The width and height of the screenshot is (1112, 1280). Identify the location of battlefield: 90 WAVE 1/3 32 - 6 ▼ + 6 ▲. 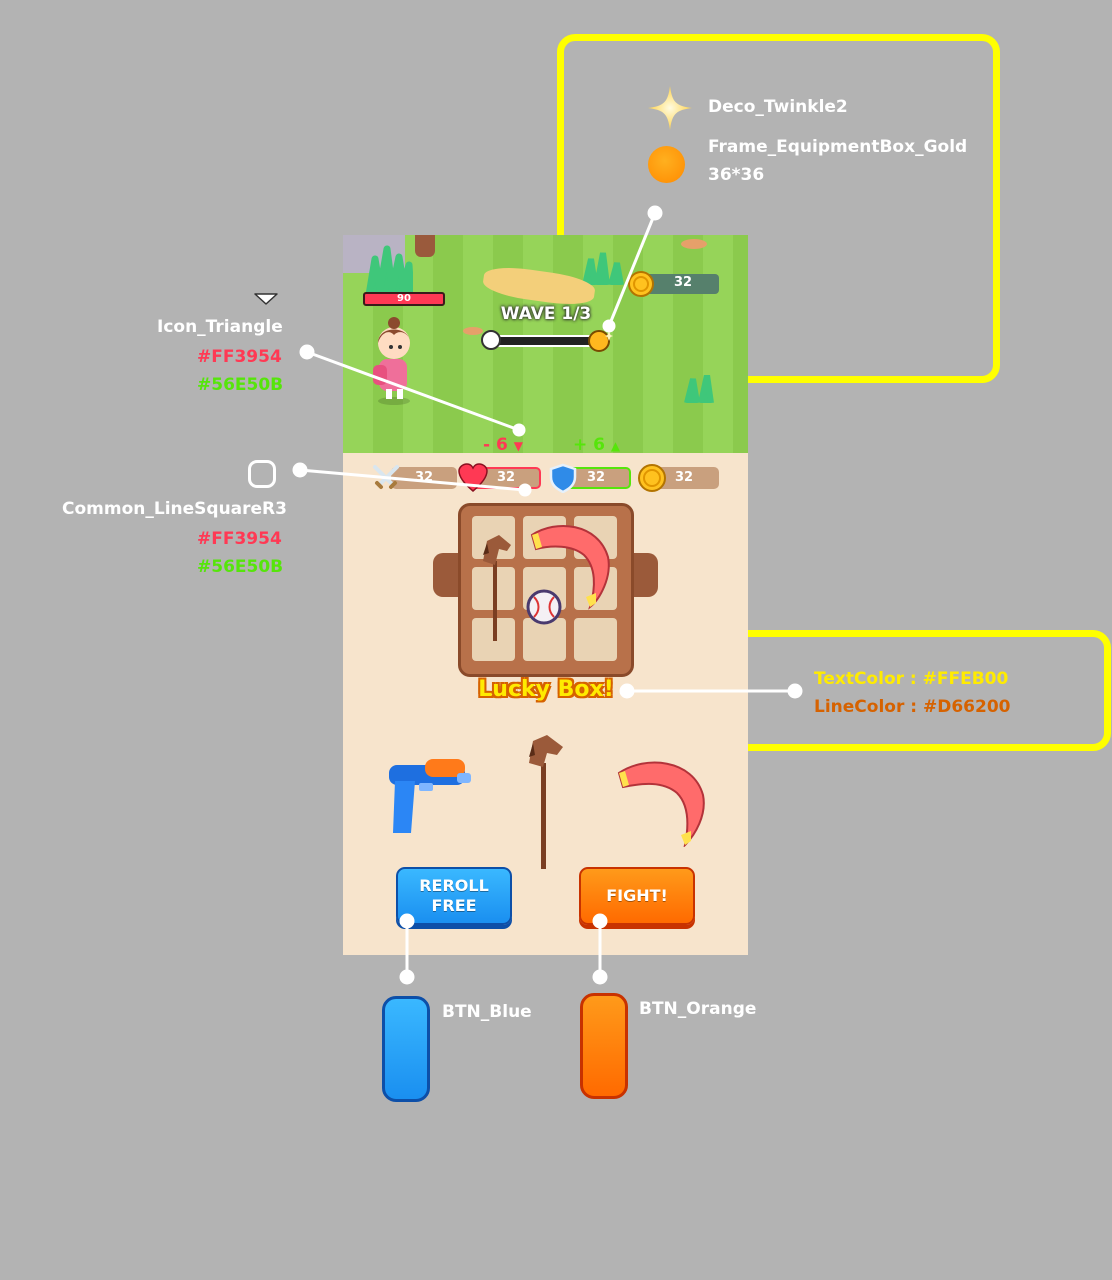
(545, 345).